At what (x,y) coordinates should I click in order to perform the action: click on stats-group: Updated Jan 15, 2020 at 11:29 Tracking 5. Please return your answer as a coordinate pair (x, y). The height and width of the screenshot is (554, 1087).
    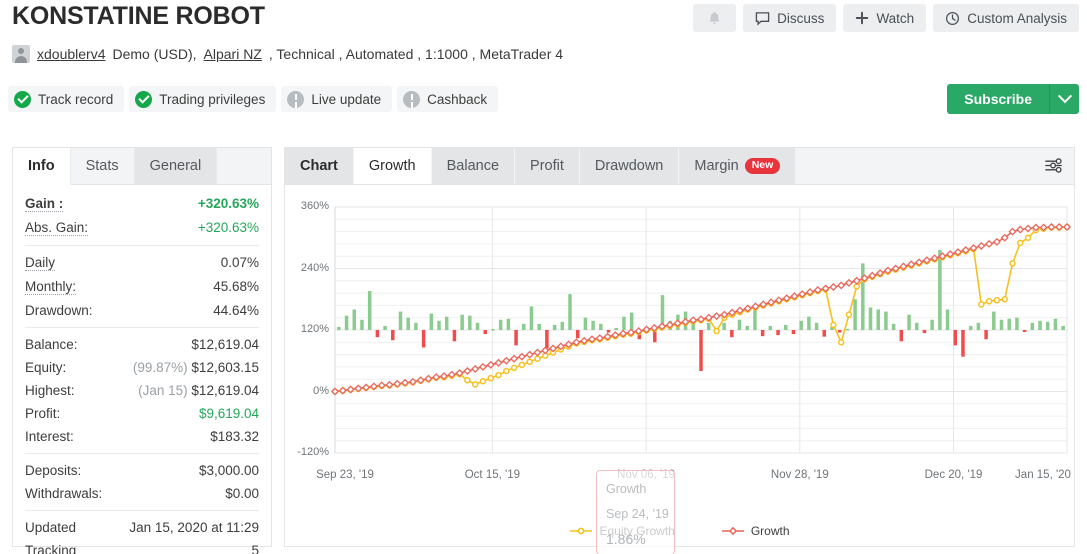
    Looking at the image, I should click on (142, 535).